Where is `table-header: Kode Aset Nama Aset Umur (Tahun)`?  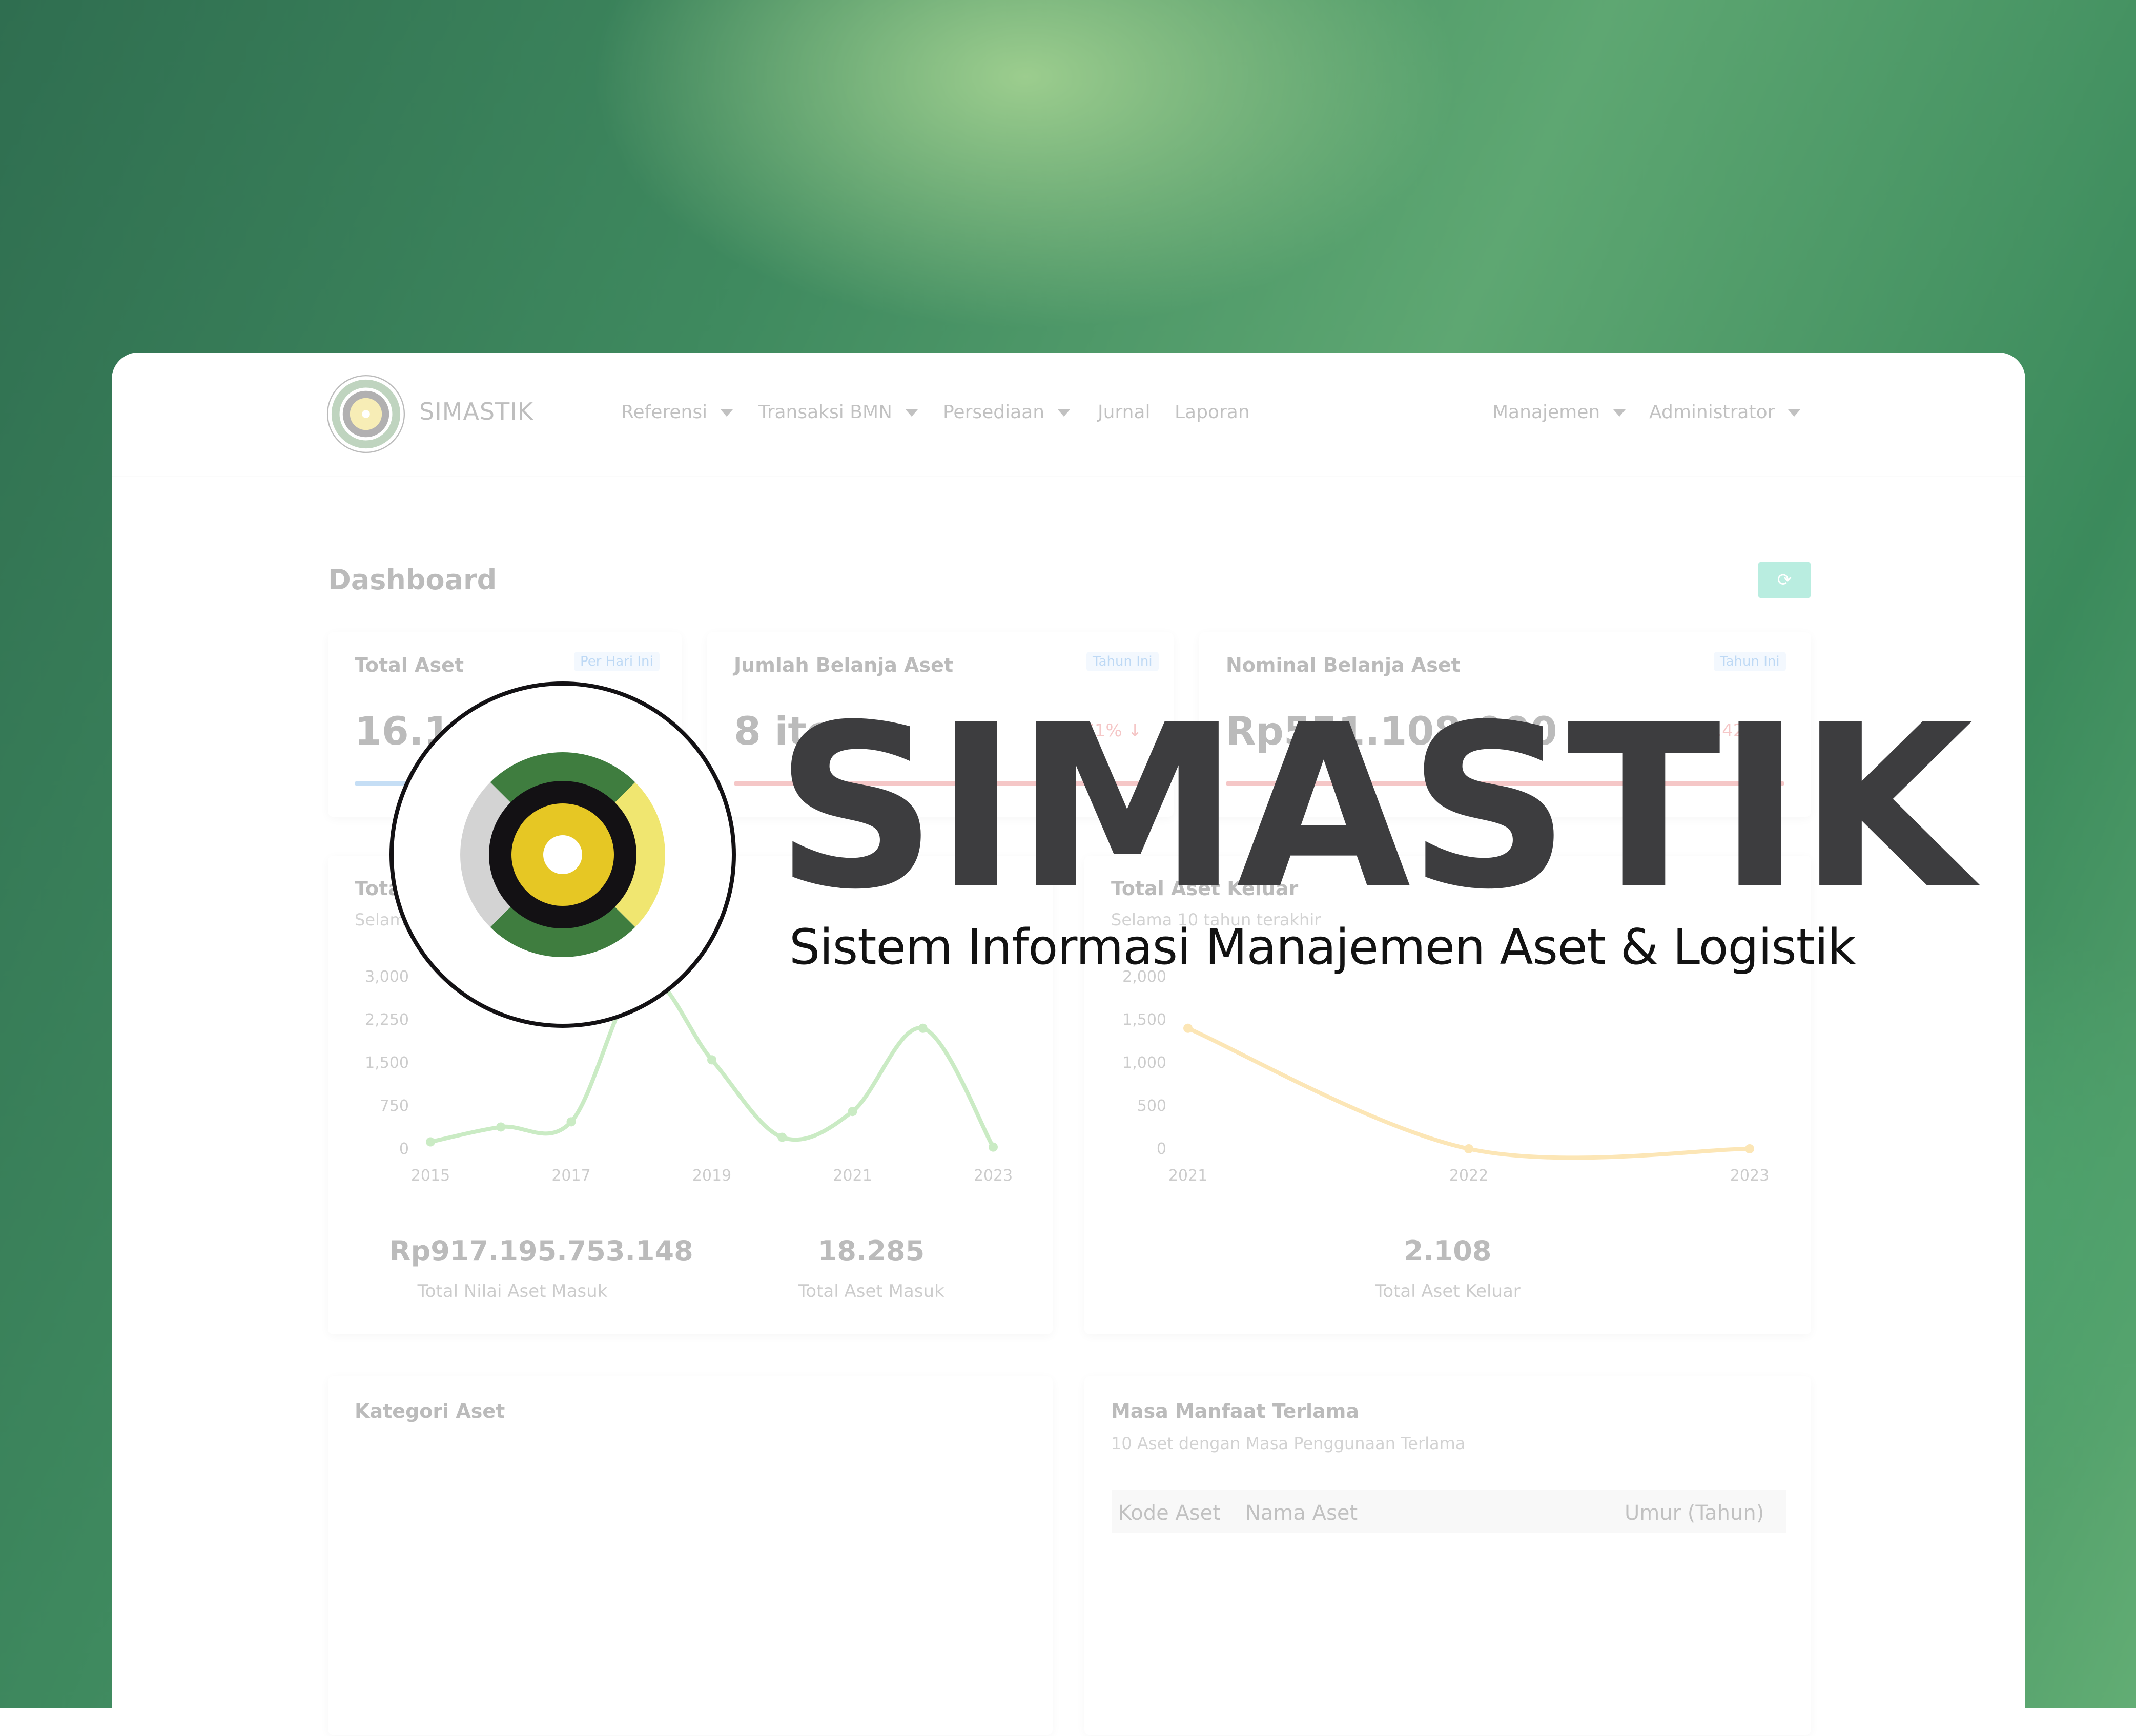 table-header: Kode Aset Nama Aset Umur (Tahun) is located at coordinates (1449, 1511).